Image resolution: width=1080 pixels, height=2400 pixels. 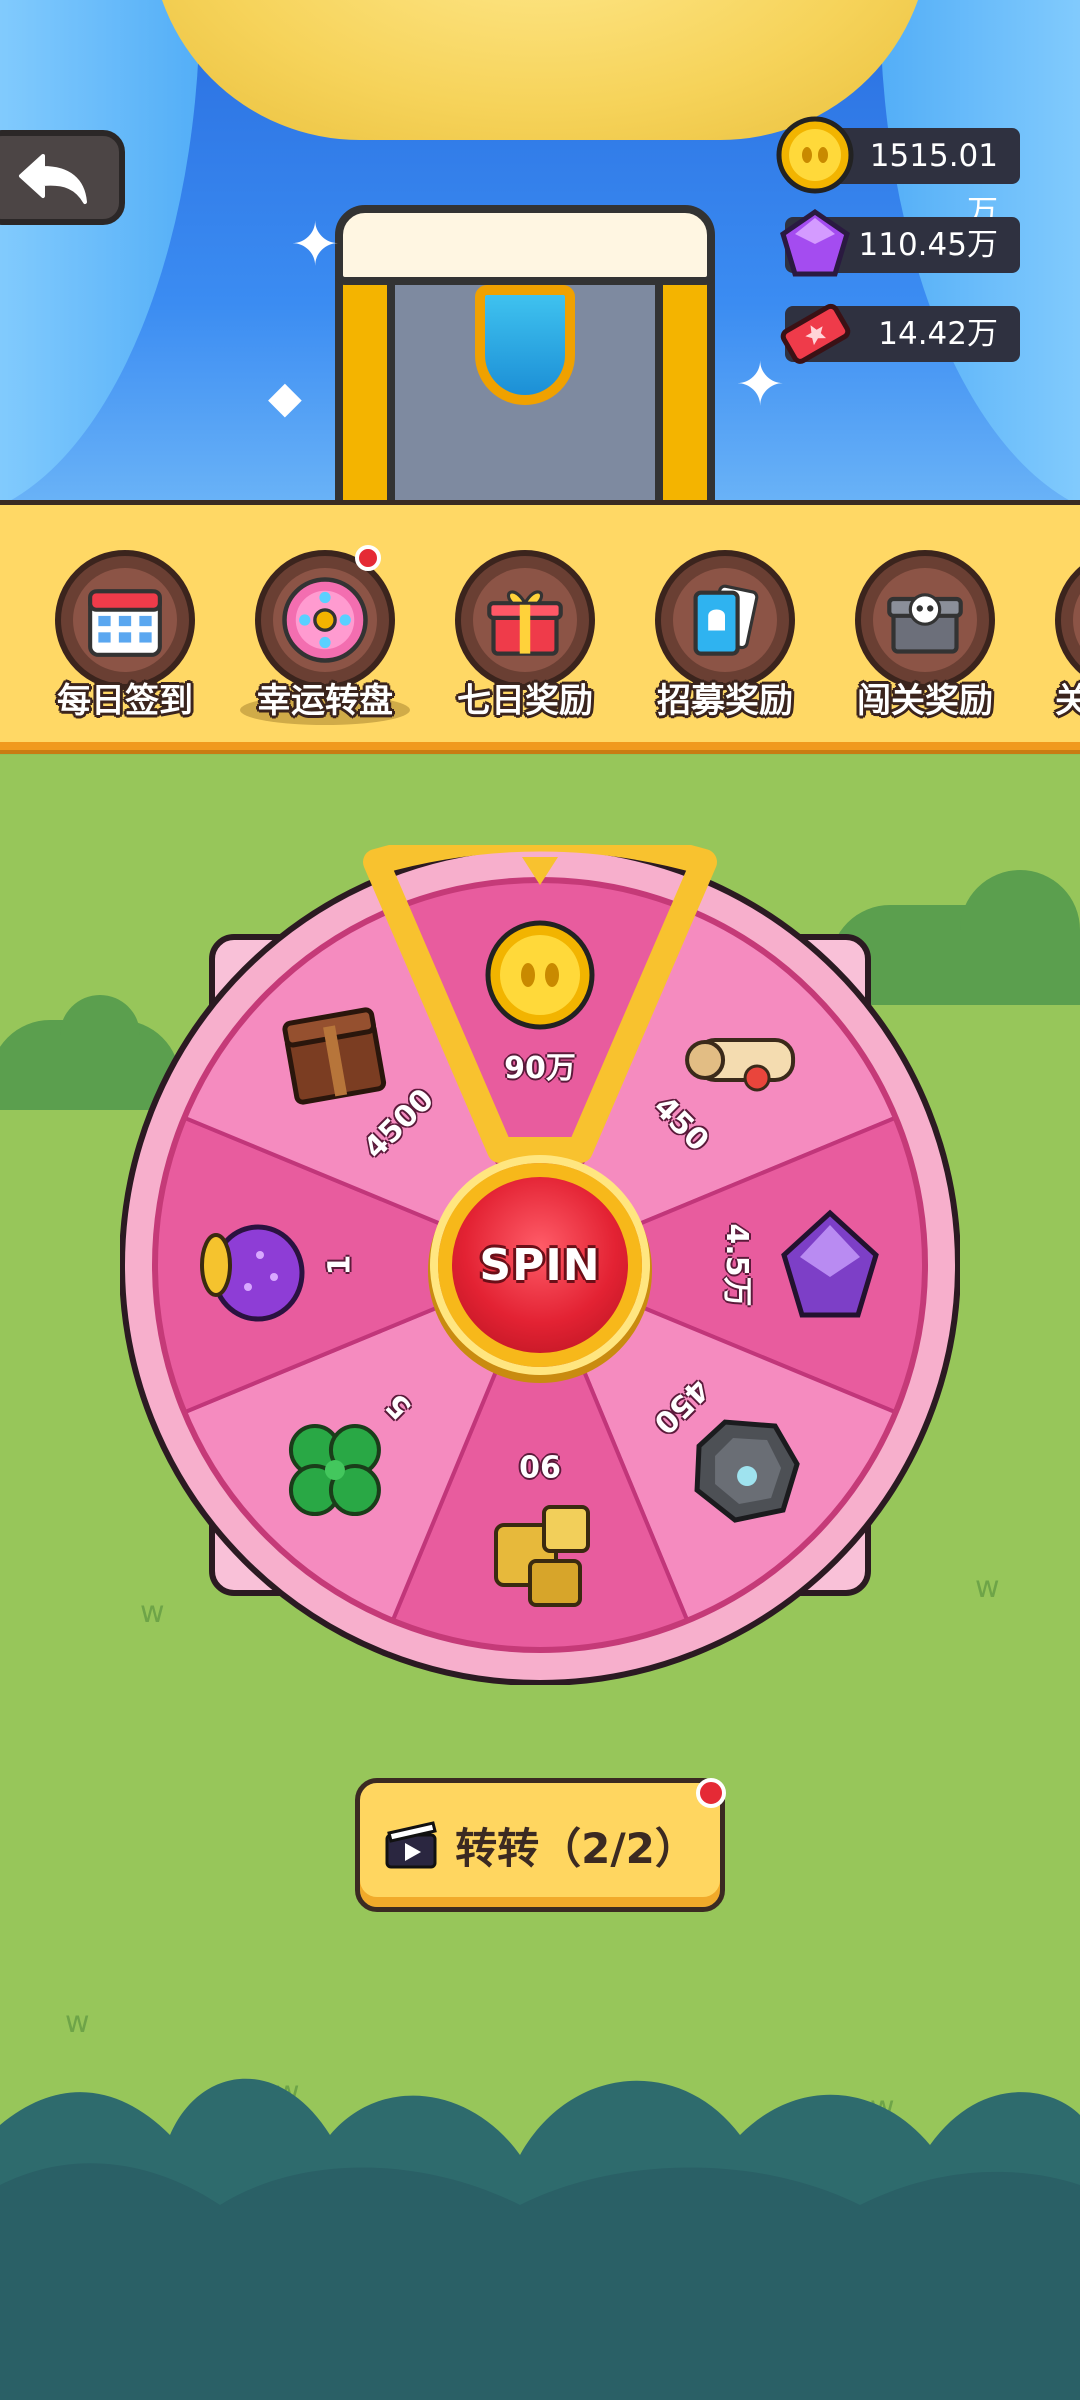 I want to click on tab-recruit-reward: 招募奖励, so click(x=720, y=635).